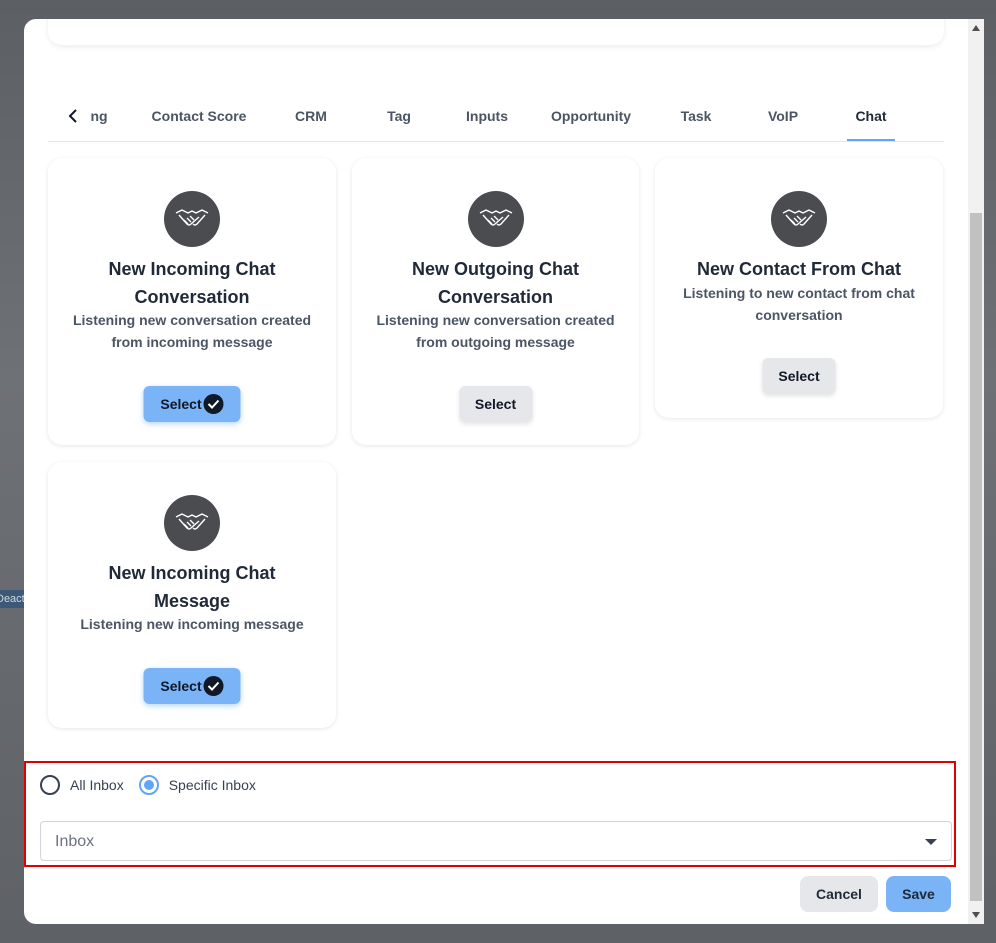  What do you see at coordinates (12, 599) in the screenshot?
I see `background-label: Deact` at bounding box center [12, 599].